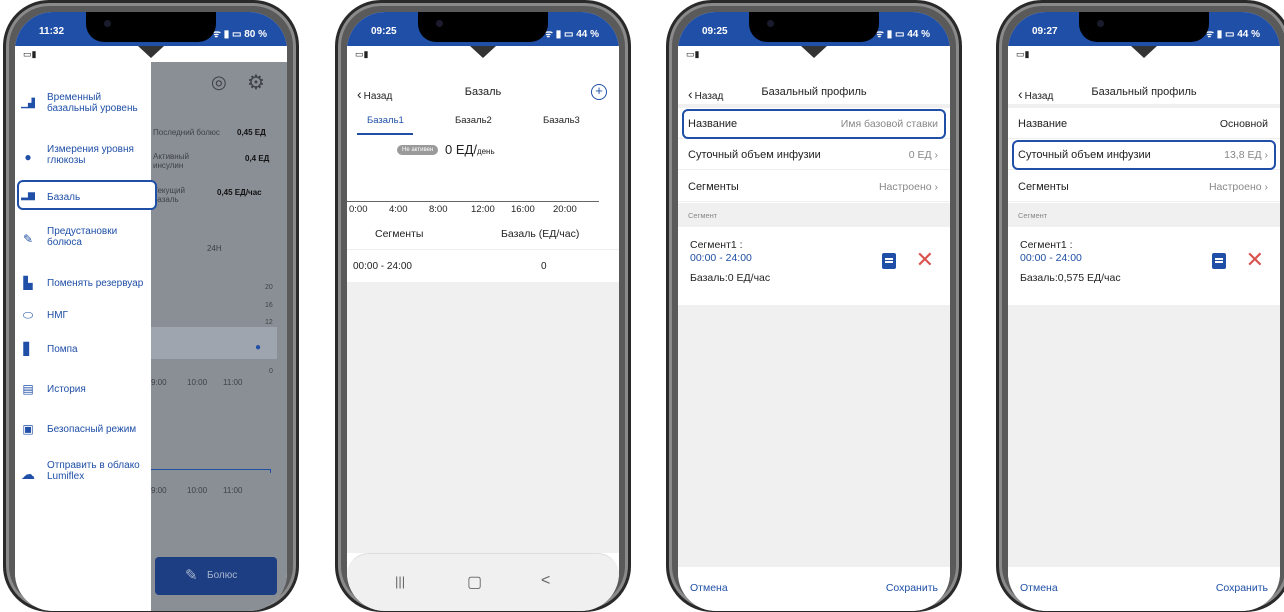  What do you see at coordinates (483, 267) in the screenshot?
I see `table-row: 00:00 - 24:00 0` at bounding box center [483, 267].